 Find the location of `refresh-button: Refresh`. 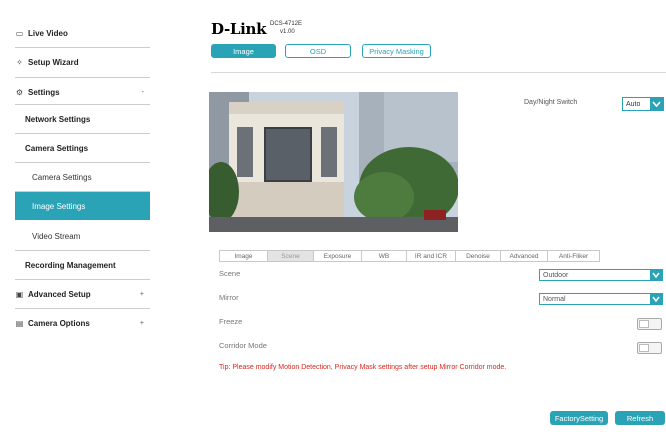

refresh-button: Refresh is located at coordinates (640, 418).